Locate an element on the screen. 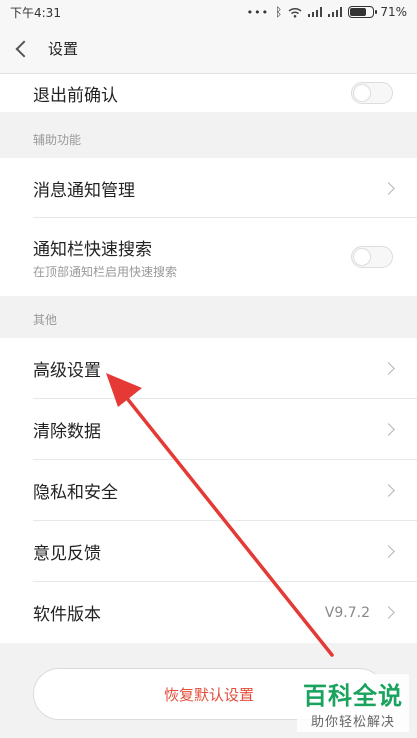  back-icon is located at coordinates (24, 48).